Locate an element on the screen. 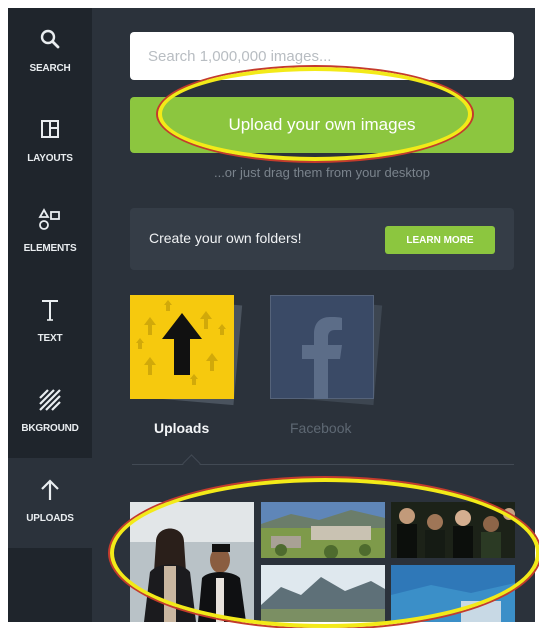 This screenshot has height=628, width=539. search-input is located at coordinates (322, 56).